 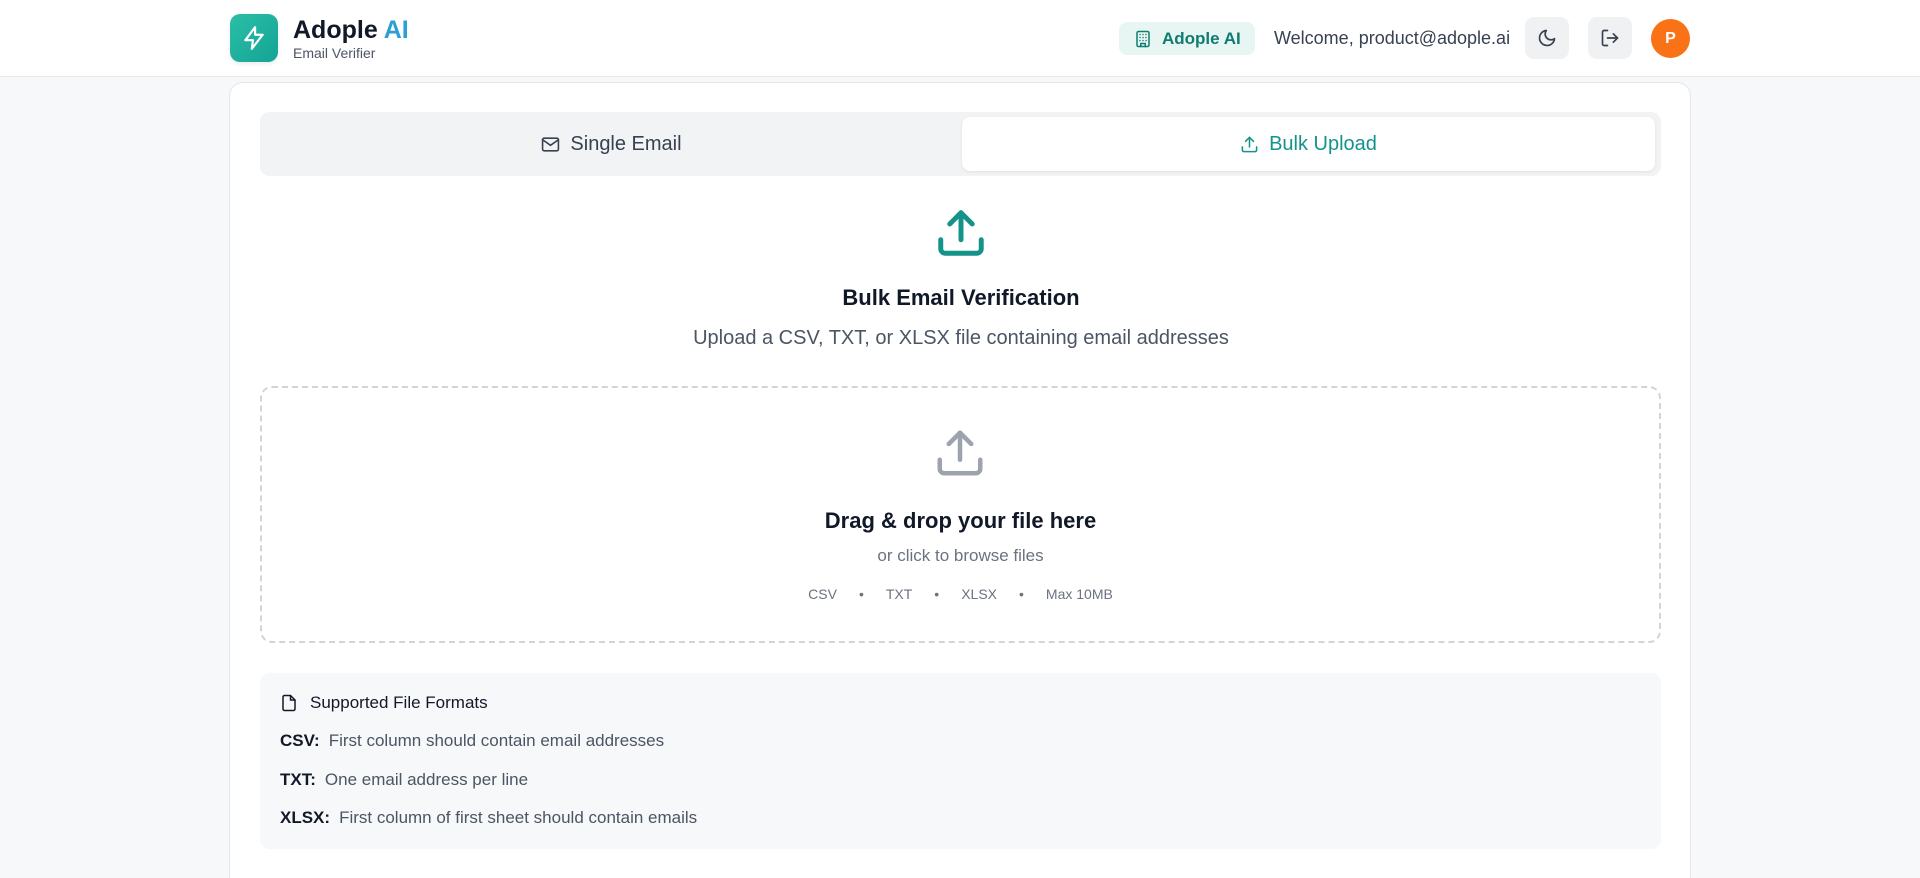 What do you see at coordinates (960, 594) in the screenshot?
I see `dropzone-formats: CSV • TXT • XLSX • Max 10MB` at bounding box center [960, 594].